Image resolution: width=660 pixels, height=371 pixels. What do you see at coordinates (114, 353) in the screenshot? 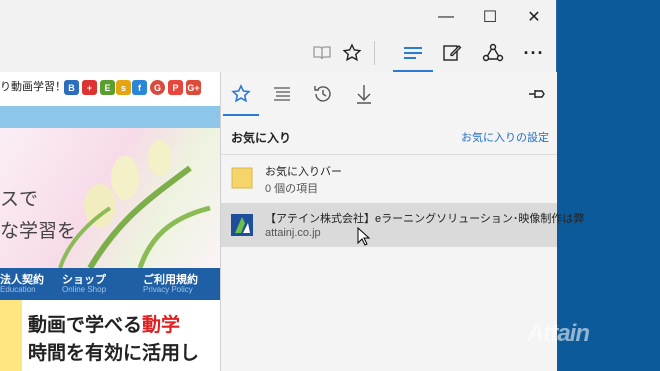
I see `promo-line-2: 時間を有効に活用し` at bounding box center [114, 353].